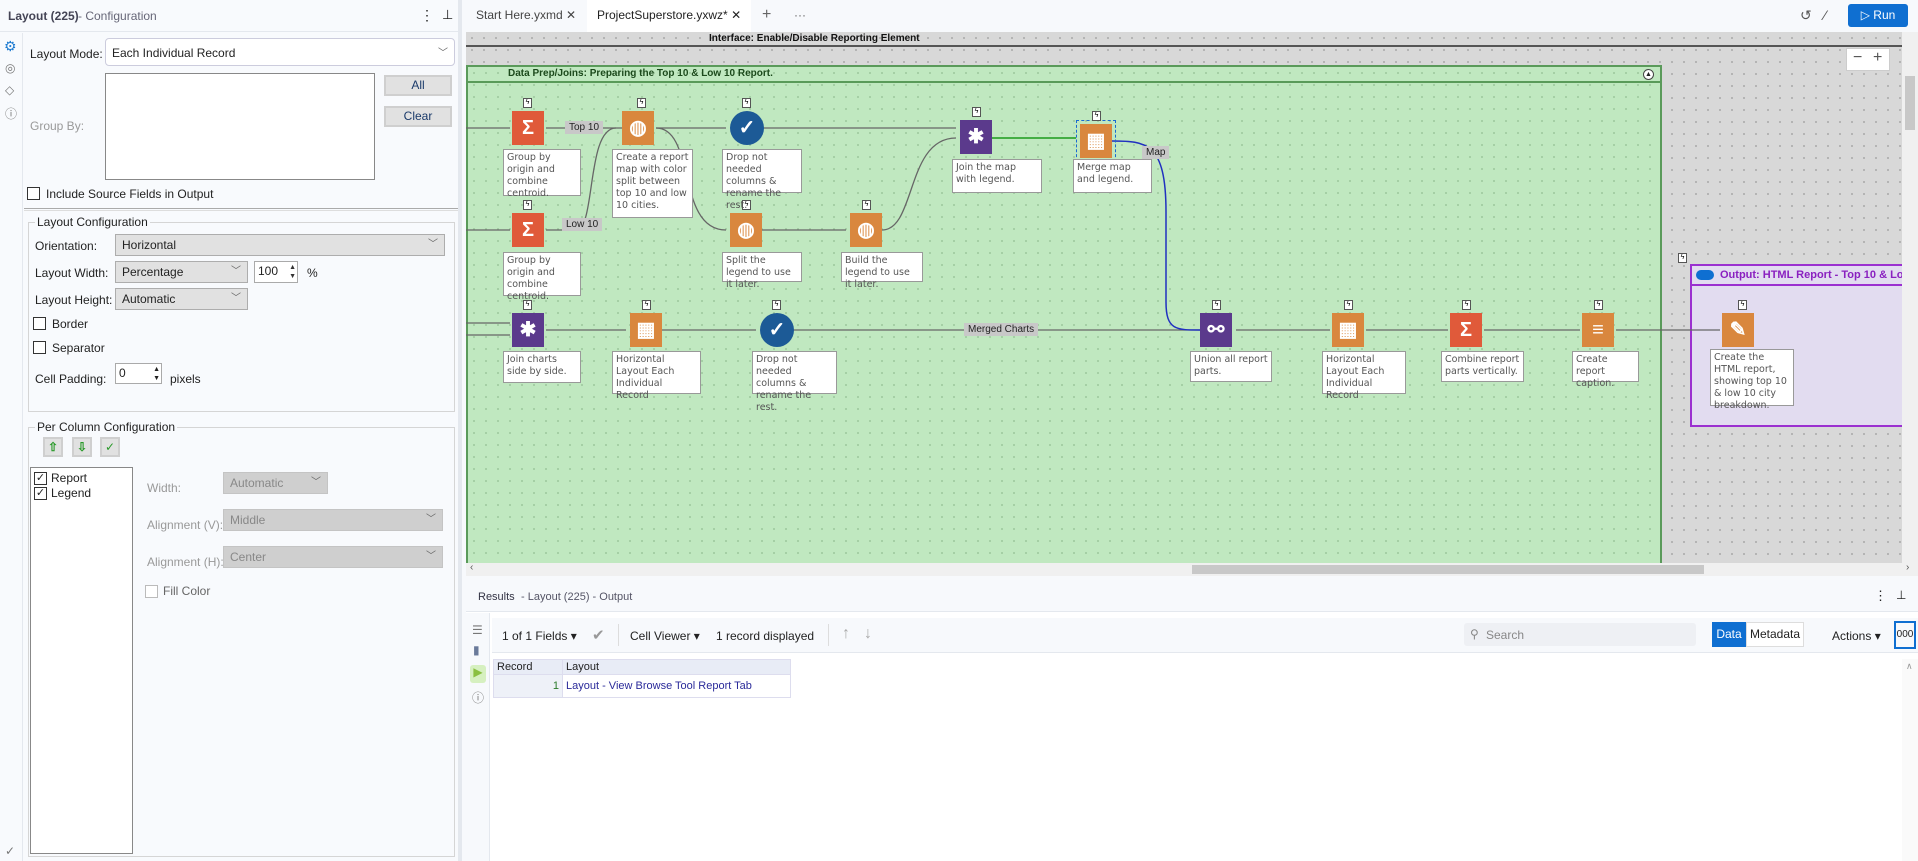 Image resolution: width=1918 pixels, height=861 pixels. What do you see at coordinates (248, 520) in the screenshot?
I see `alignment-v-value: Middle` at bounding box center [248, 520].